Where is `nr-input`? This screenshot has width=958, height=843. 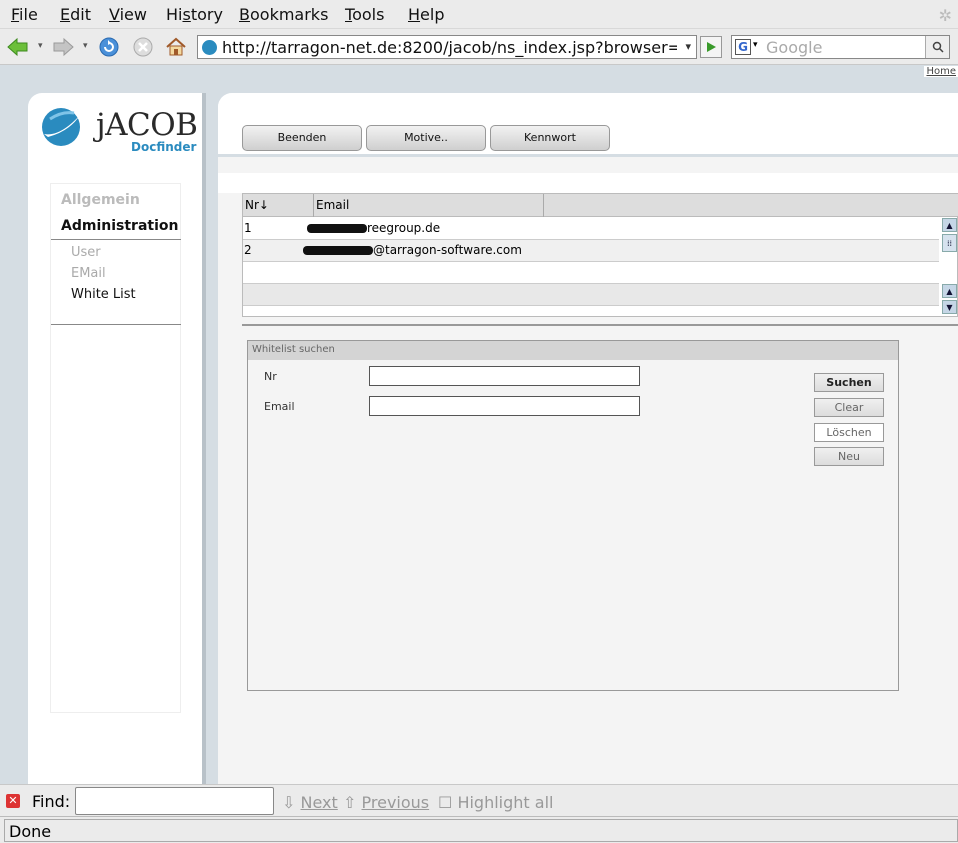
nr-input is located at coordinates (504, 376).